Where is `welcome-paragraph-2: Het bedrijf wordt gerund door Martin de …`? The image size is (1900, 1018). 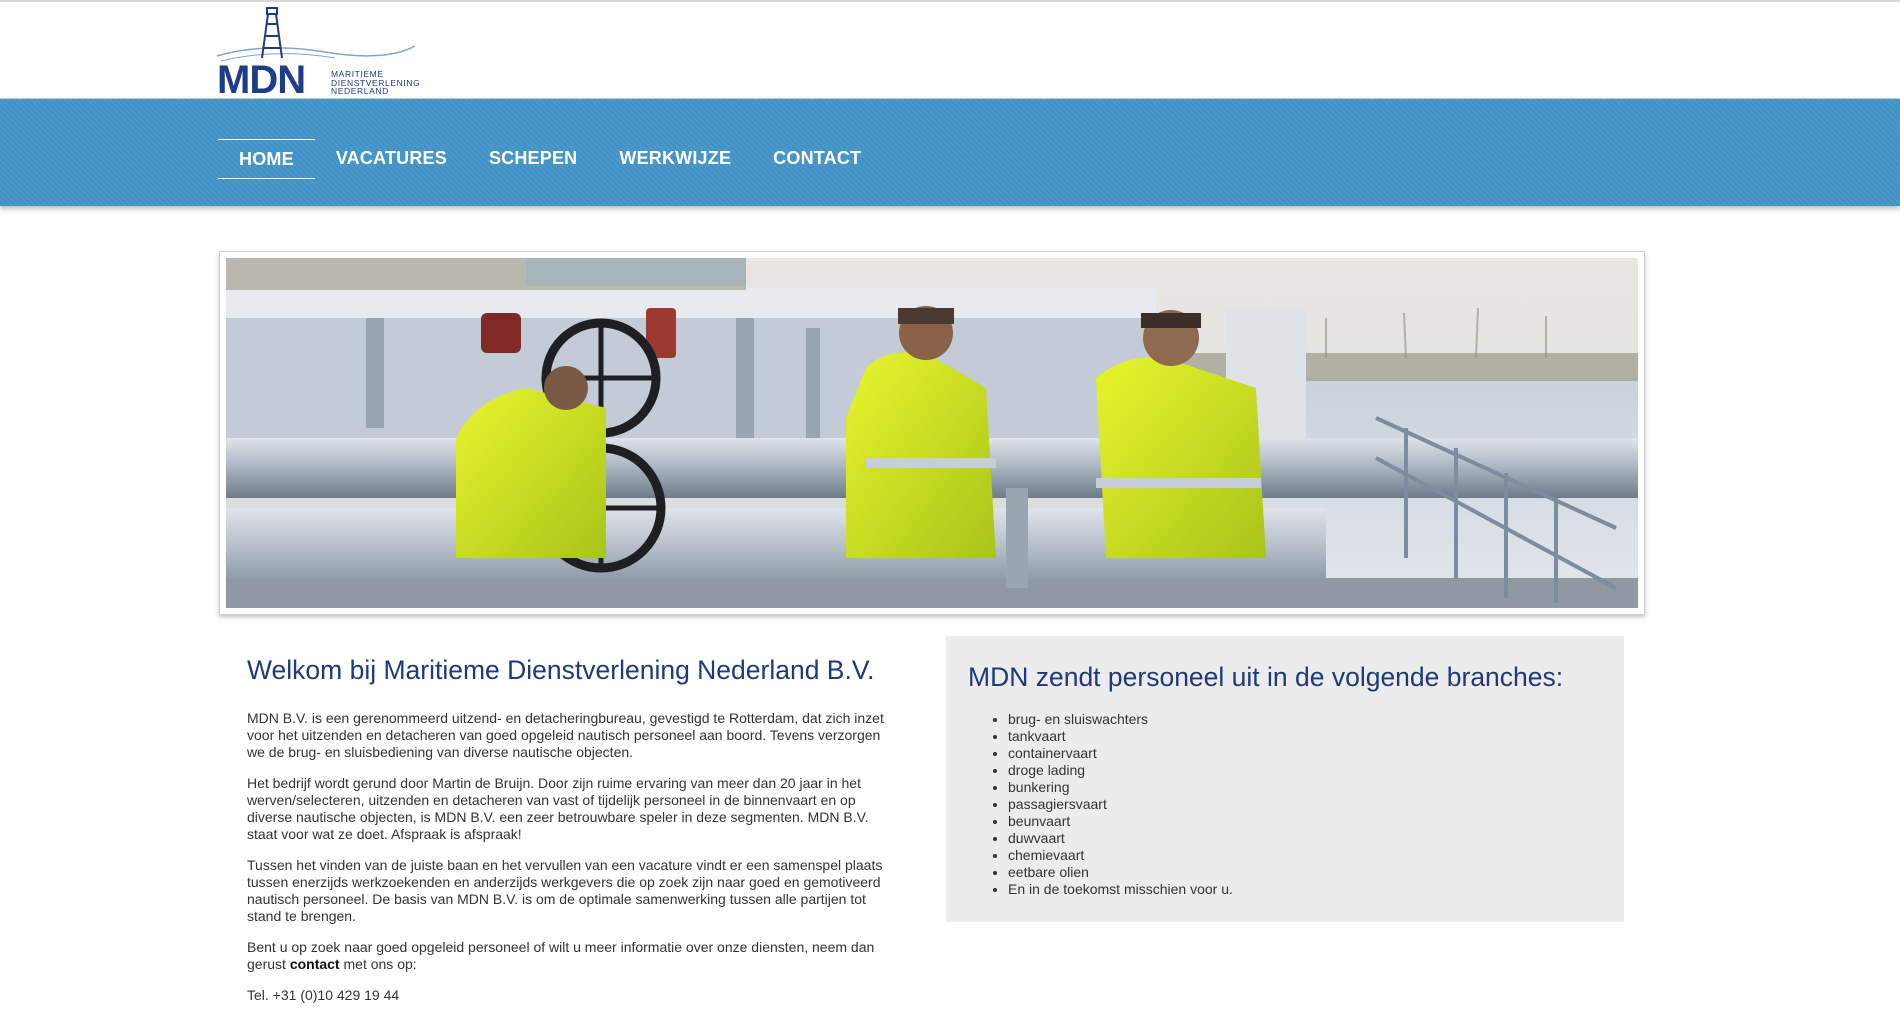 welcome-paragraph-2: Het bedrijf wordt gerund door Martin de … is located at coordinates (558, 808).